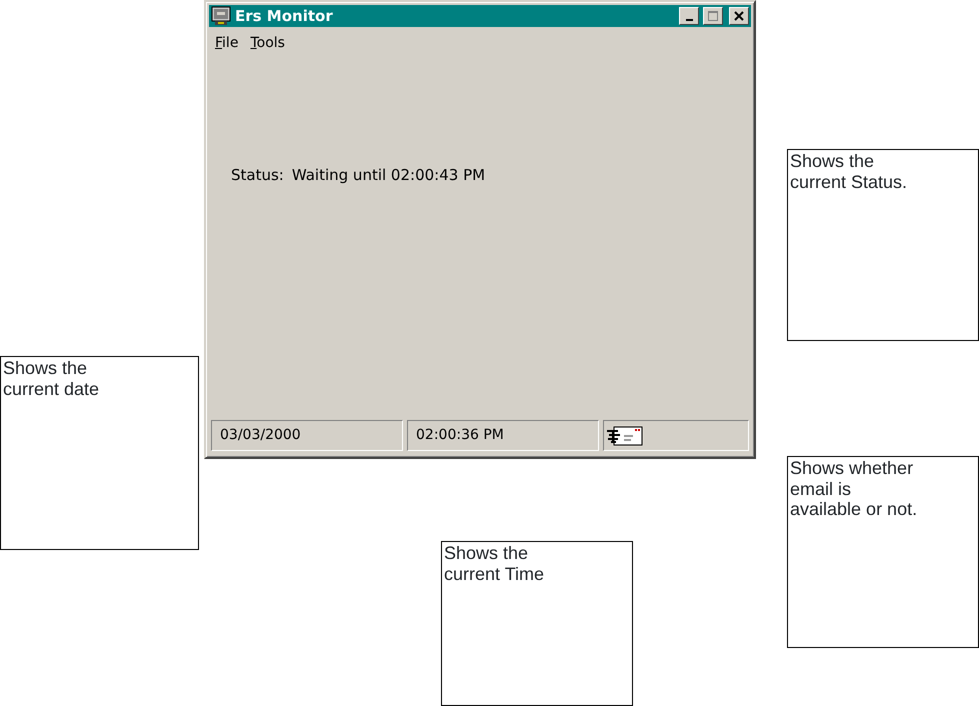 The height and width of the screenshot is (706, 979). What do you see at coordinates (625, 435) in the screenshot?
I see `mail-icon` at bounding box center [625, 435].